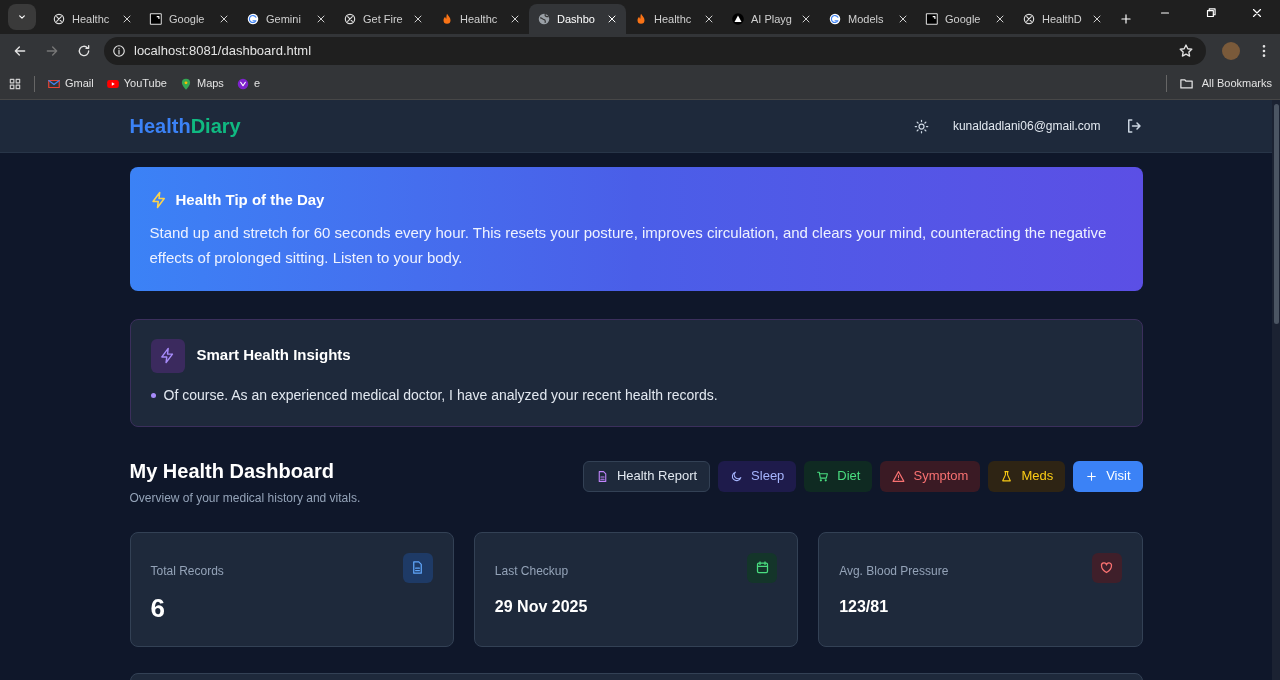  I want to click on apps-grid-icon, so click(15, 83).